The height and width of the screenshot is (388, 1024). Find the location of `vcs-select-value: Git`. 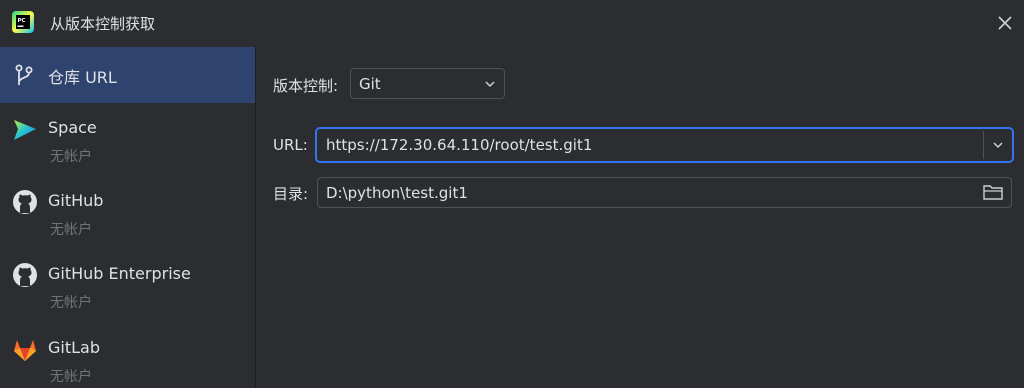

vcs-select-value: Git is located at coordinates (370, 84).